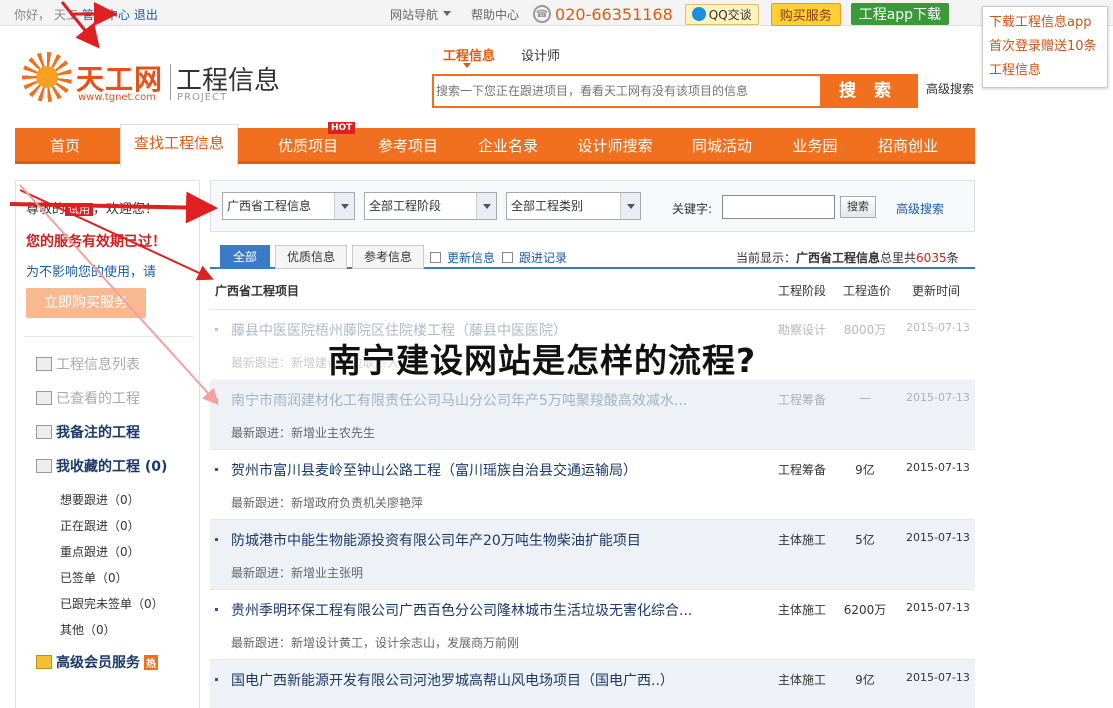 This screenshot has height=708, width=1113. What do you see at coordinates (815, 146) in the screenshot?
I see `nav-business-park: 业务园` at bounding box center [815, 146].